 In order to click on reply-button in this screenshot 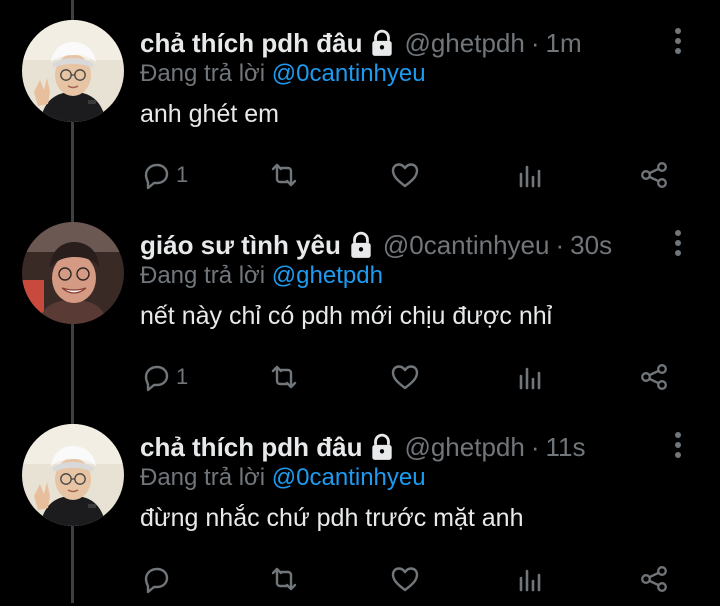, I will do `click(158, 579)`.